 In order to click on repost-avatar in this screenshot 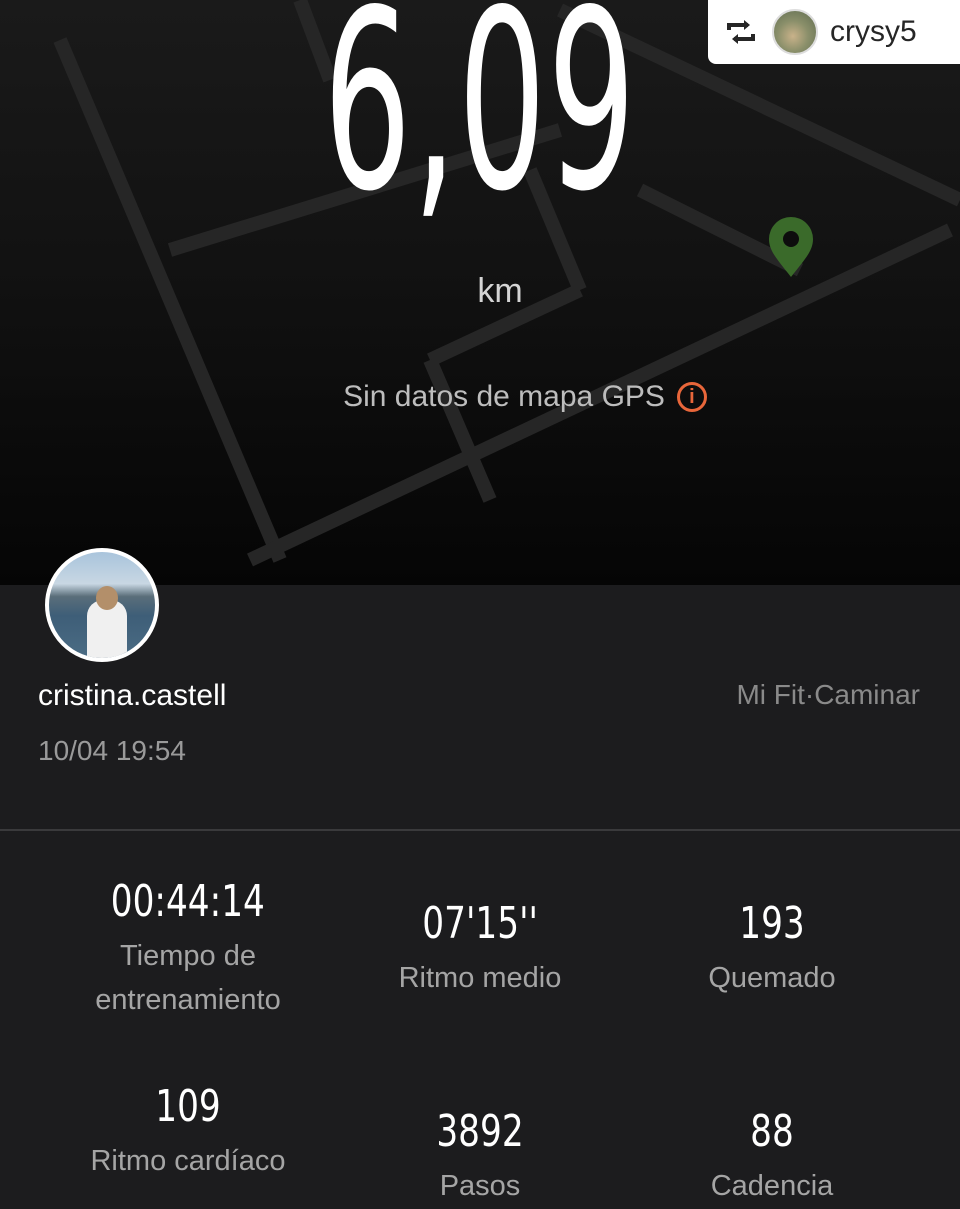, I will do `click(795, 32)`.